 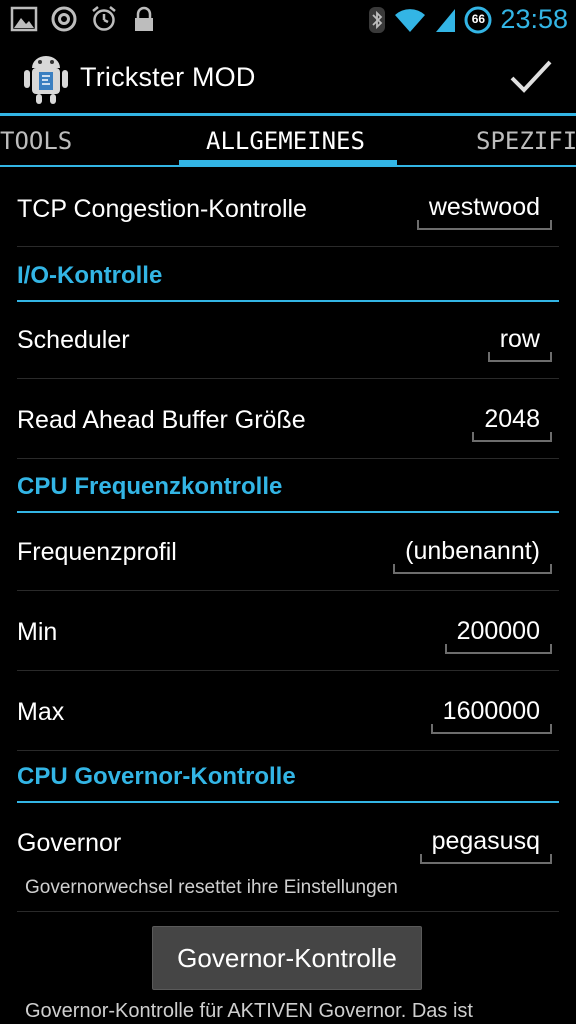 I want to click on alarm-icon, so click(x=104, y=18).